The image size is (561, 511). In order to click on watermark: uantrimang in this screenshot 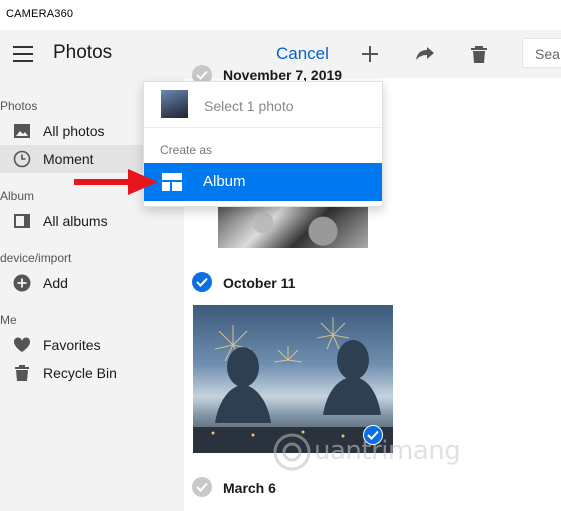, I will do `click(387, 453)`.